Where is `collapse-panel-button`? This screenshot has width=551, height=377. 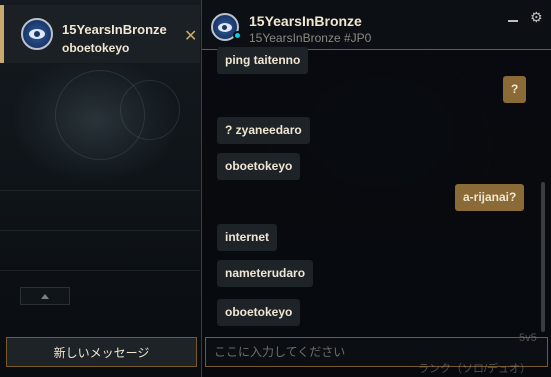 collapse-panel-button is located at coordinates (45, 296).